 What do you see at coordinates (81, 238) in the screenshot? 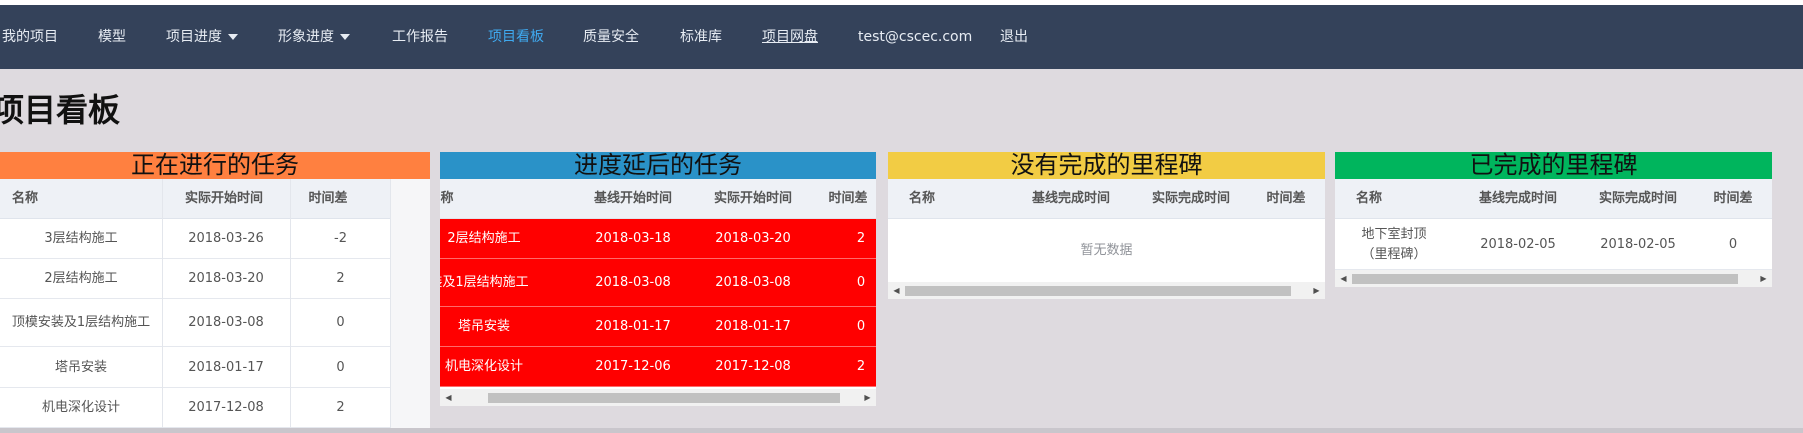
I see `task-name: 3层结构施工` at bounding box center [81, 238].